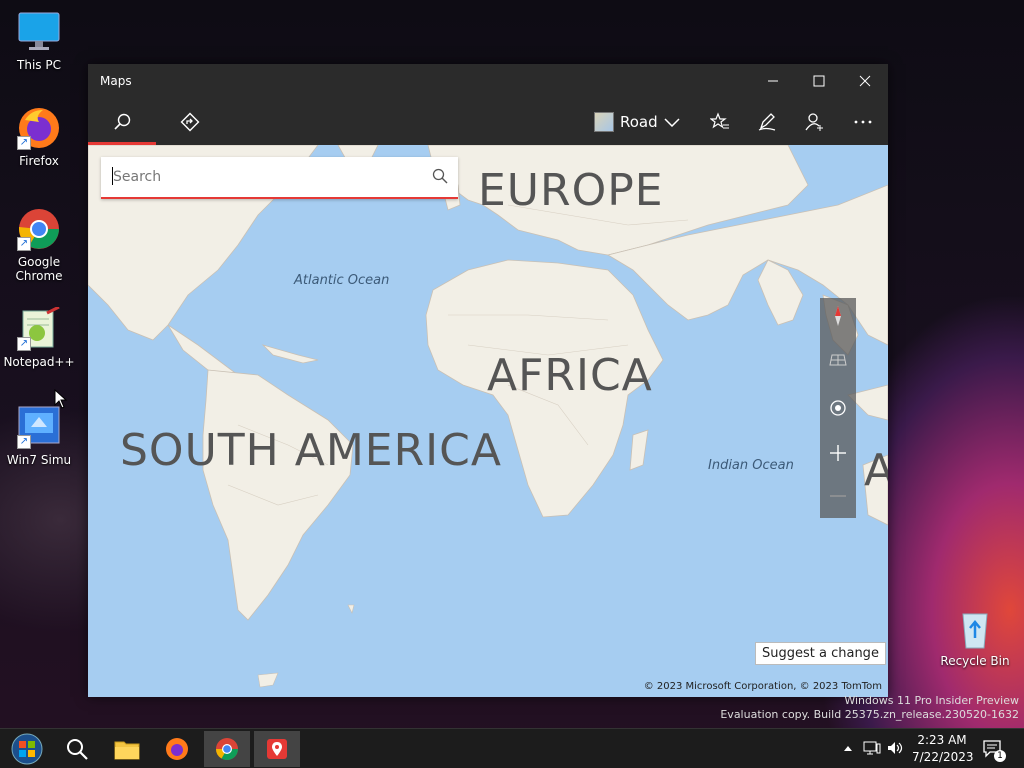 The image size is (1024, 768). Describe the element at coordinates (39, 128) in the screenshot. I see `firefox-icon: ↗` at that location.